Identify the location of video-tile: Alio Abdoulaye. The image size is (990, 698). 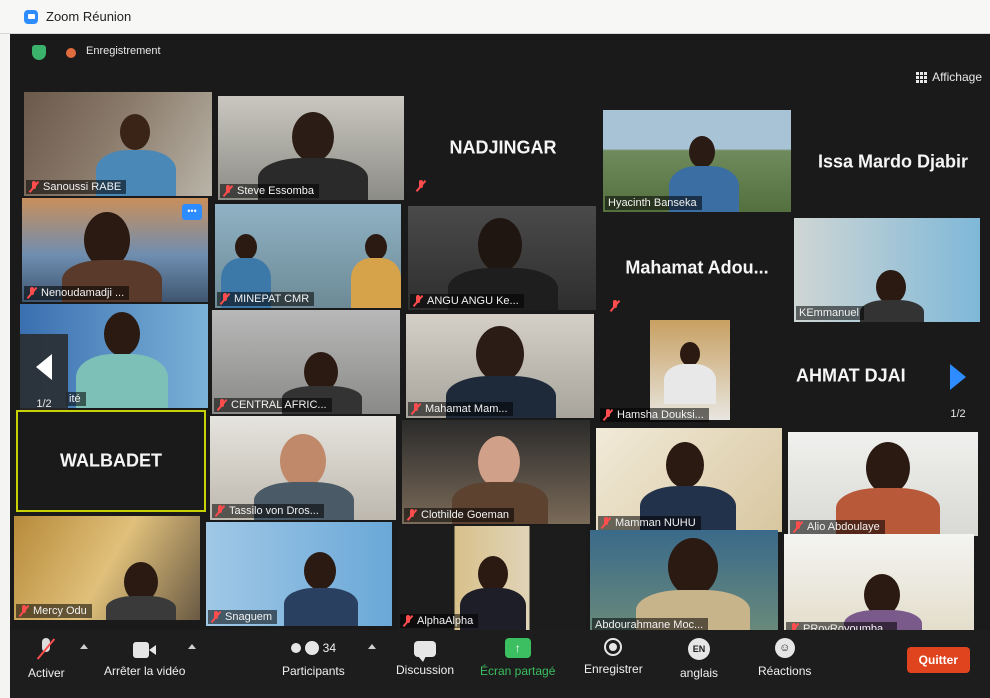
(883, 484).